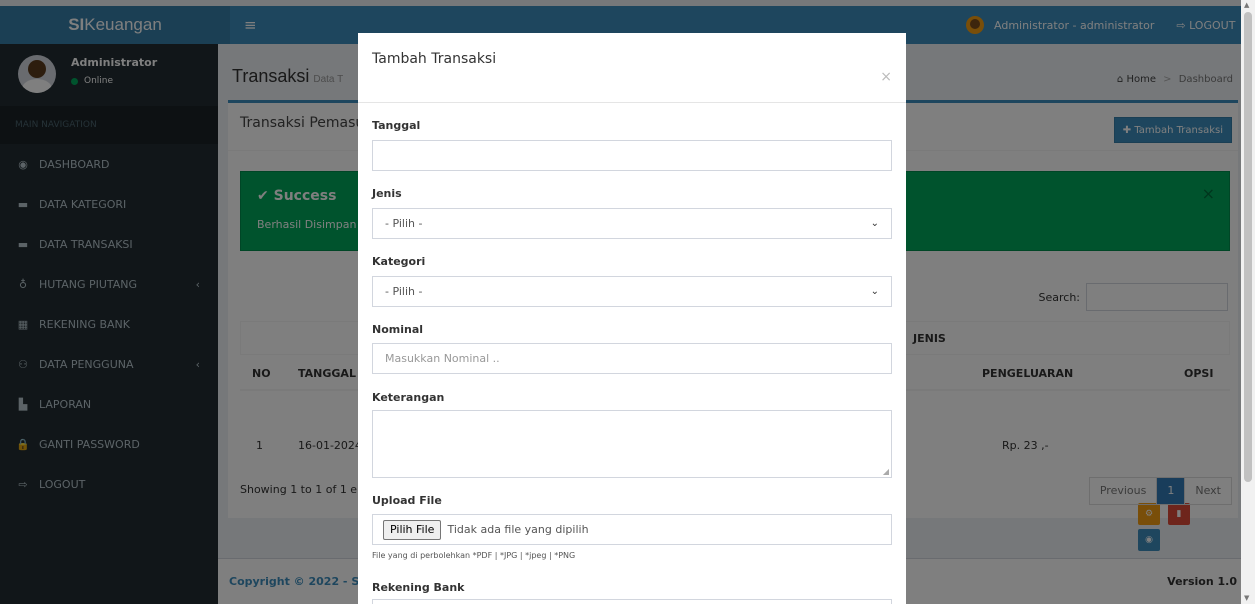 The width and height of the screenshot is (1255, 604). What do you see at coordinates (404, 291) in the screenshot?
I see `kategori-selected: - Pilih -` at bounding box center [404, 291].